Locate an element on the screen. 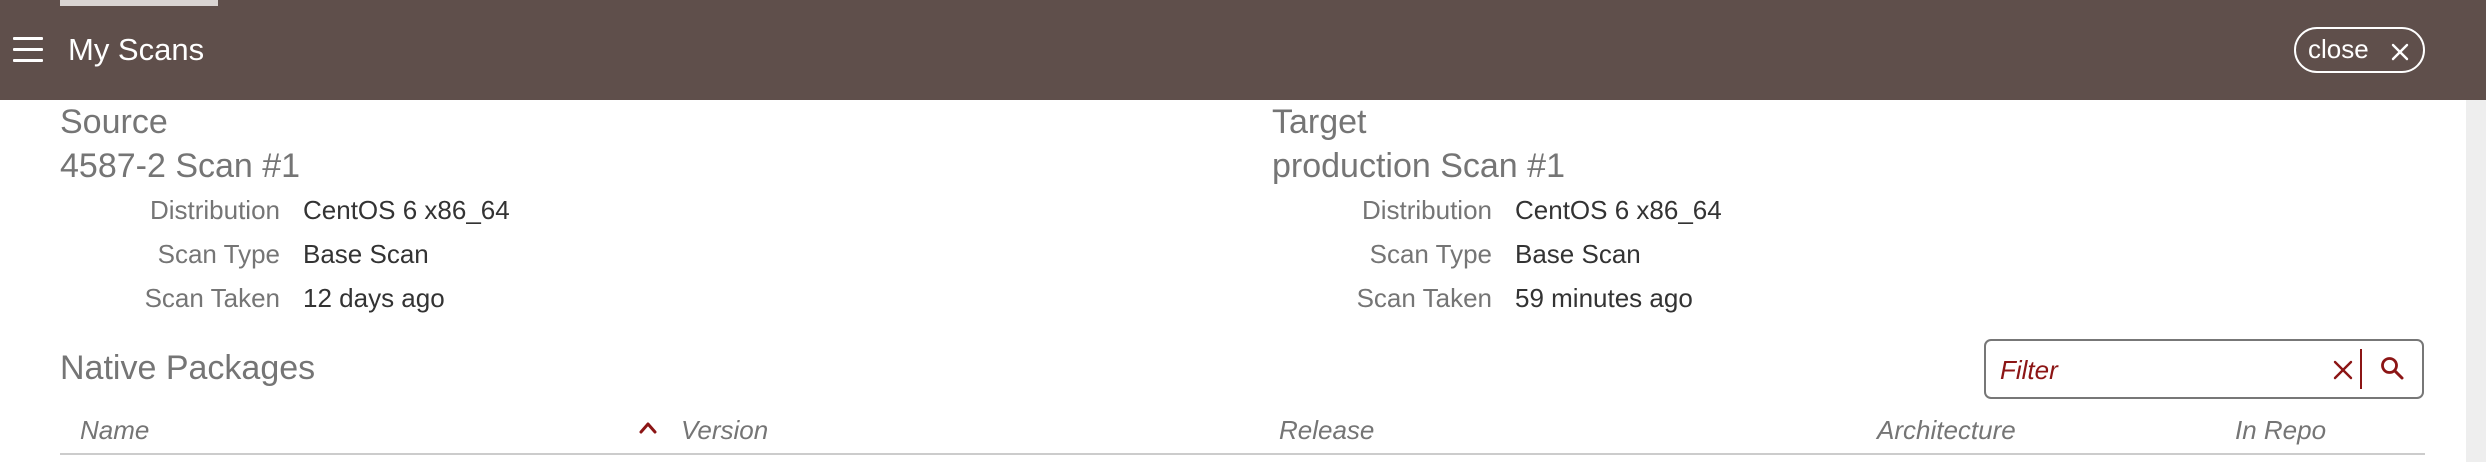 The height and width of the screenshot is (462, 2486). source-scan-taken-value: 12 days ago is located at coordinates (374, 298).